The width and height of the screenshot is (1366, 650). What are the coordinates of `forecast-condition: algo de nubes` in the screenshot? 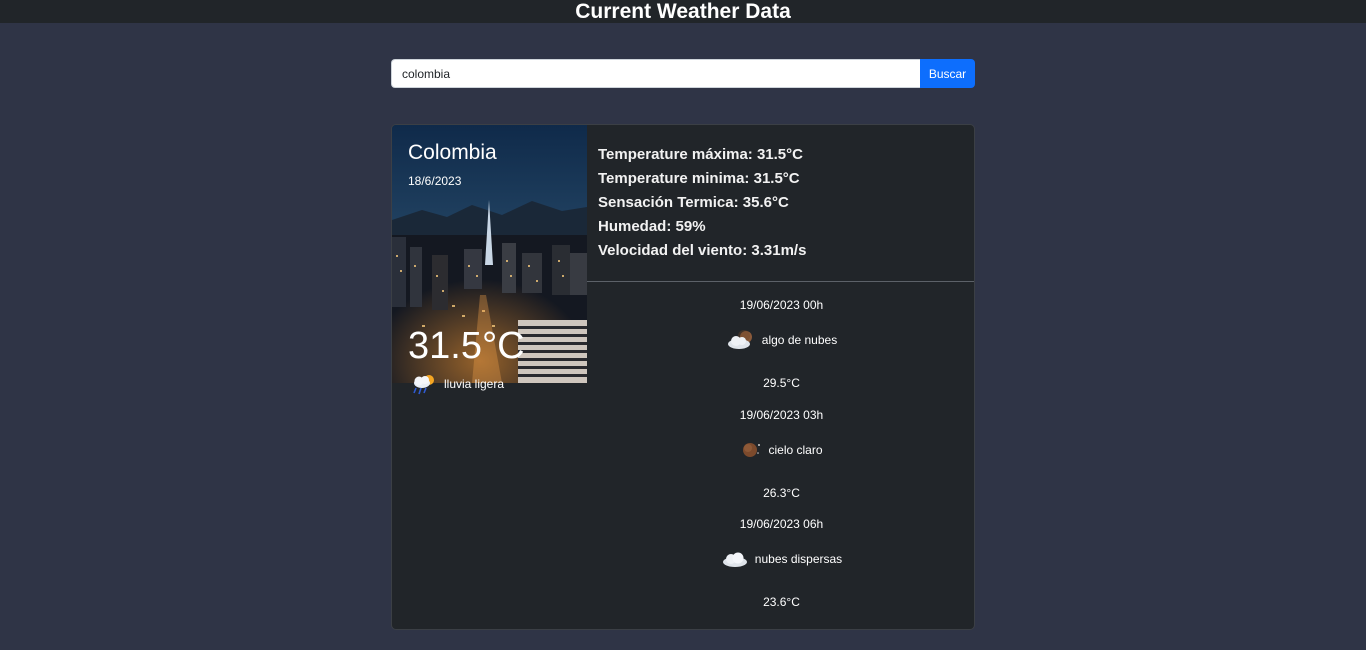 It's located at (780, 340).